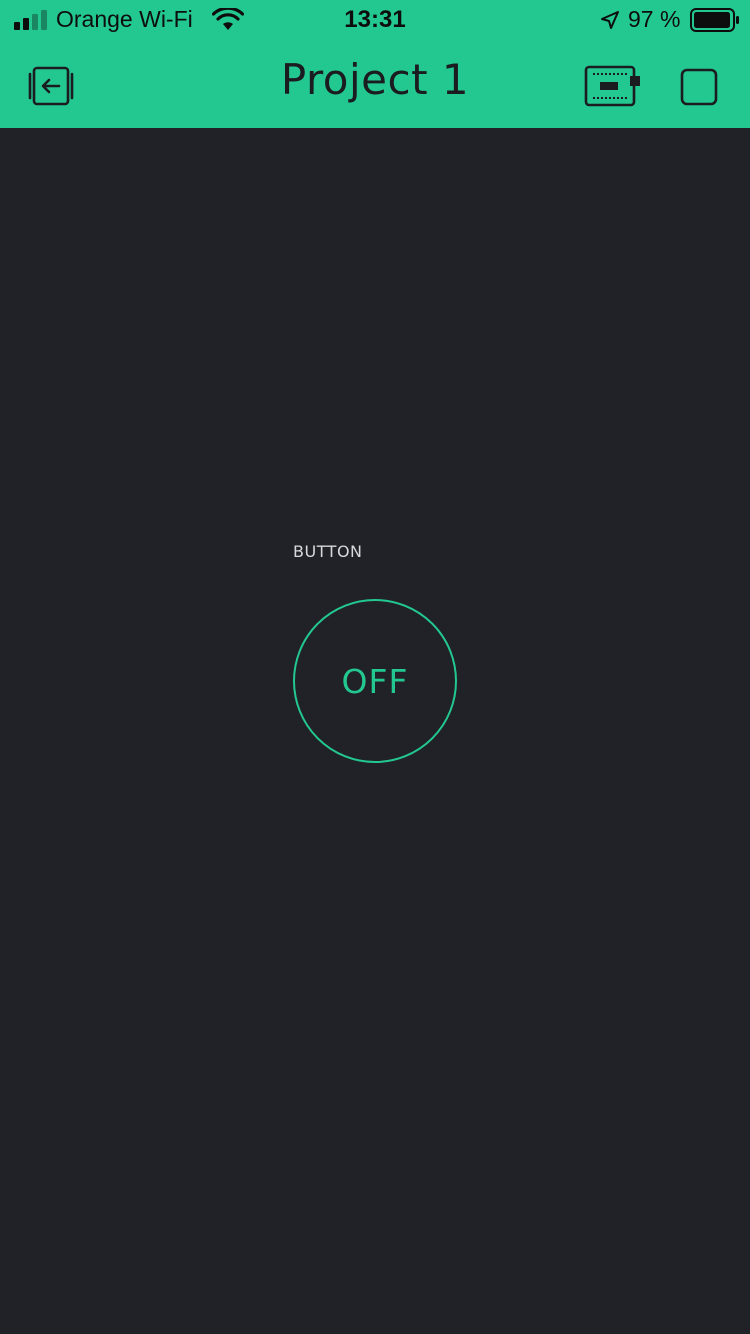 This screenshot has width=750, height=1334. I want to click on top-bar: Orange Wi-Fi 13:31 97 % Project 1, so click(375, 64).